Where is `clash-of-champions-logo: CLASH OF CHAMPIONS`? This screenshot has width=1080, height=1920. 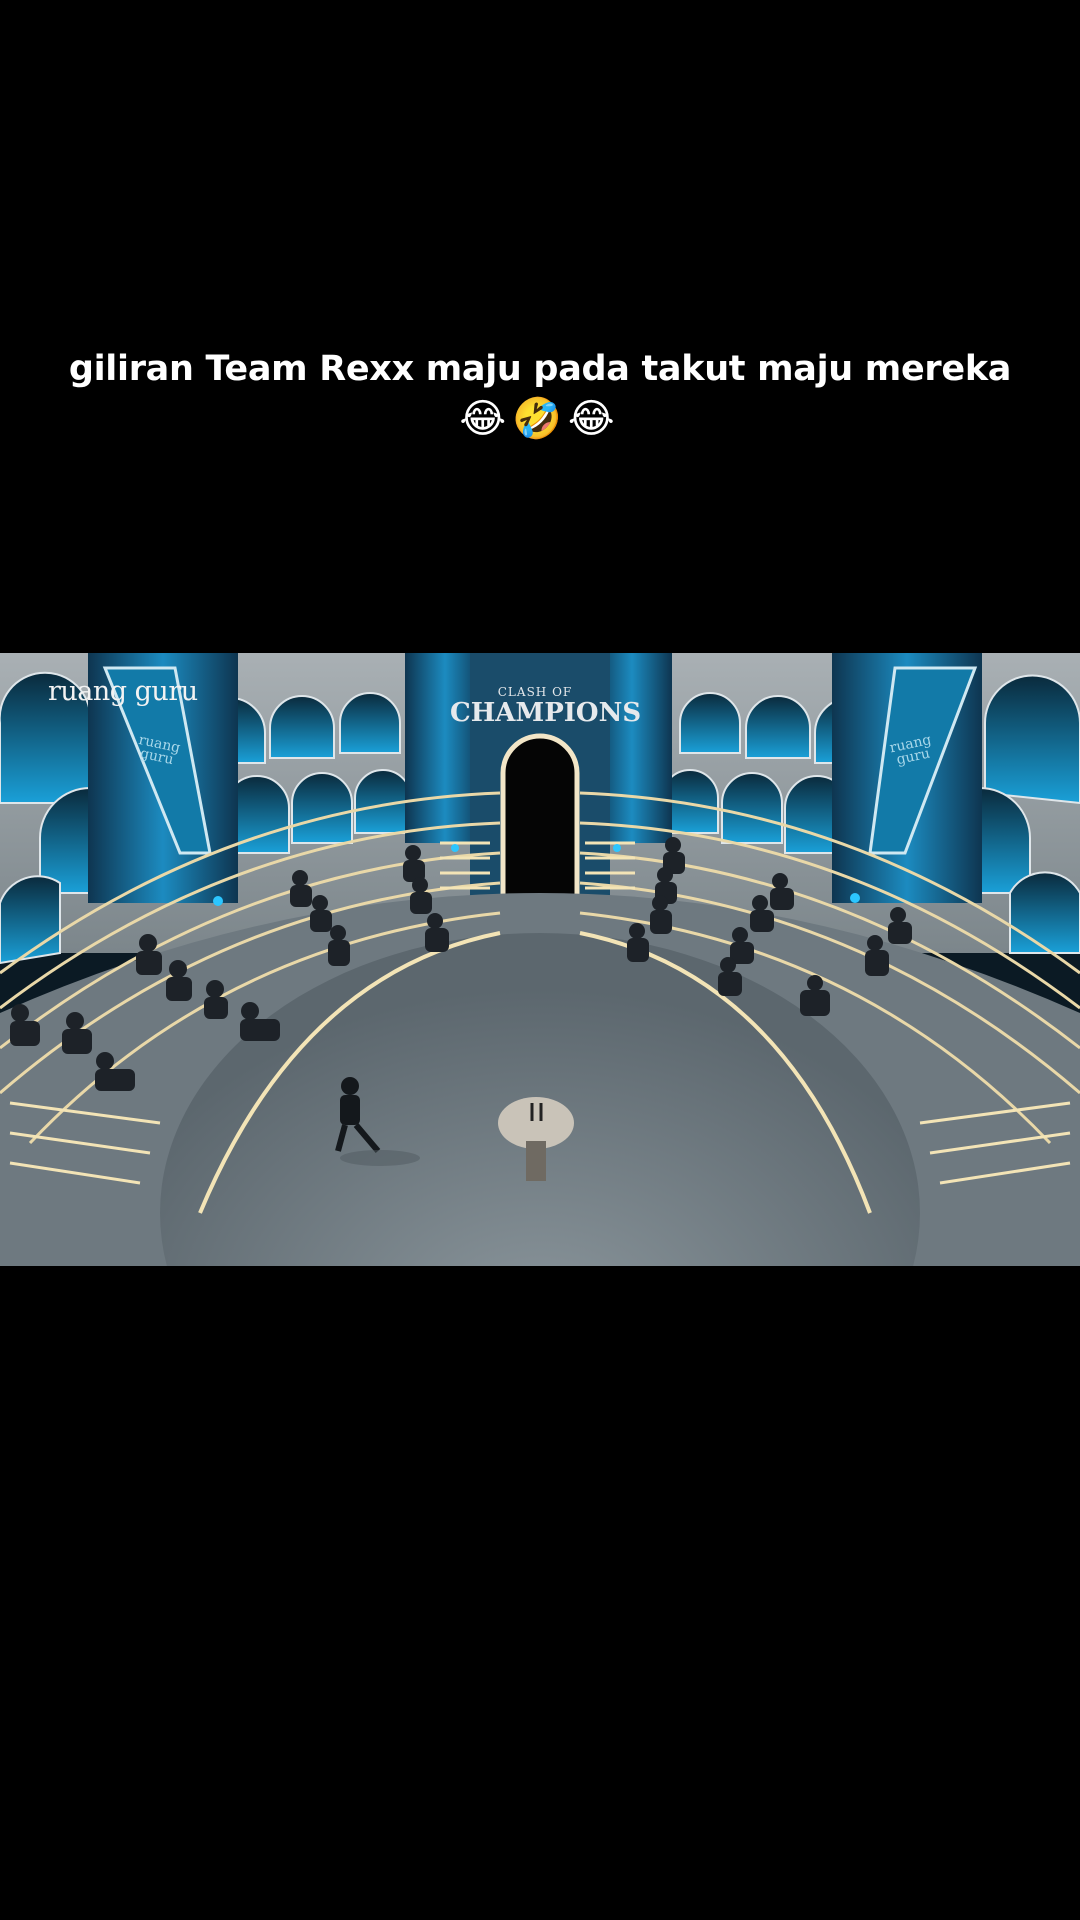 clash-of-champions-logo: CLASH OF CHAMPIONS is located at coordinates (546, 703).